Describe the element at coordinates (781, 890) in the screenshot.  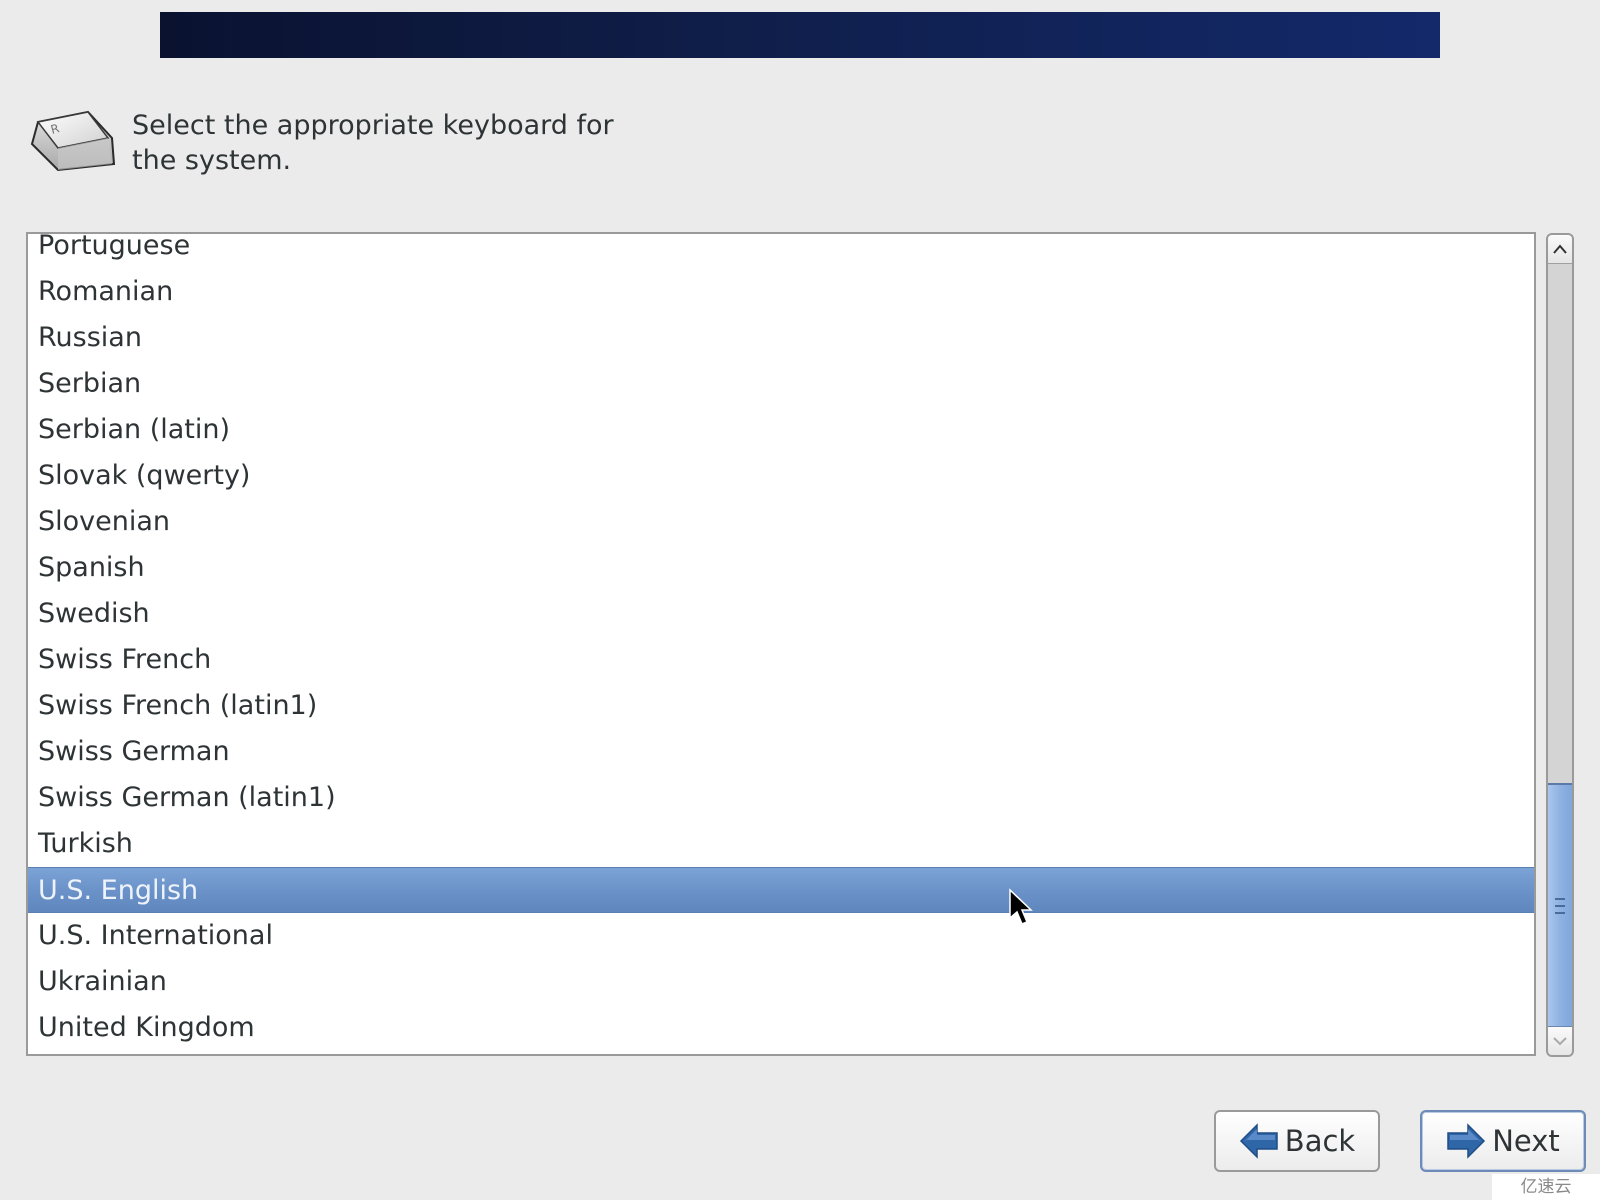
I see `list-item-selected: U.S. English` at that location.